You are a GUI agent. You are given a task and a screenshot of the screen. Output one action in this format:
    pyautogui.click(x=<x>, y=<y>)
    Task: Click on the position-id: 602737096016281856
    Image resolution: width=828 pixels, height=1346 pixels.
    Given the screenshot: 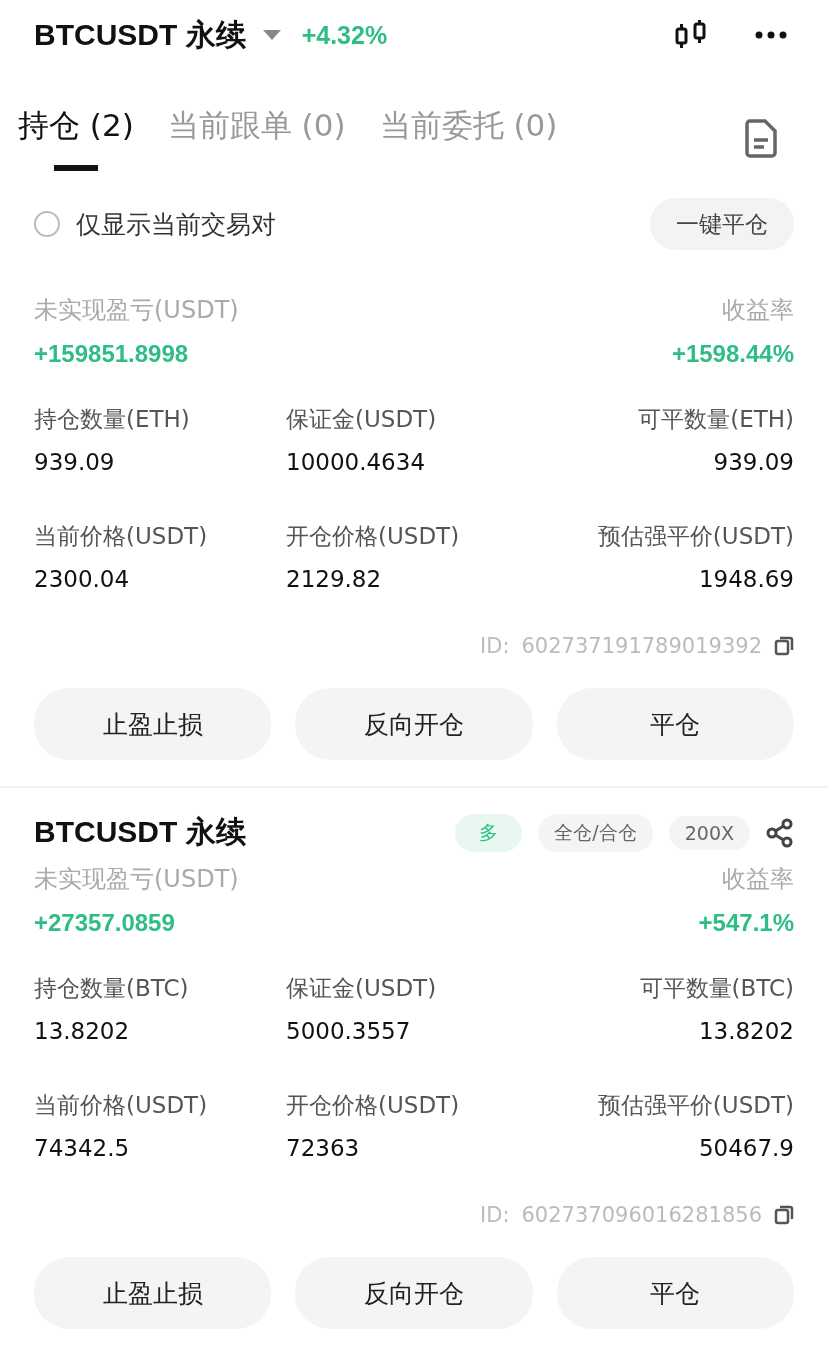 What is the action you would take?
    pyautogui.click(x=641, y=1215)
    